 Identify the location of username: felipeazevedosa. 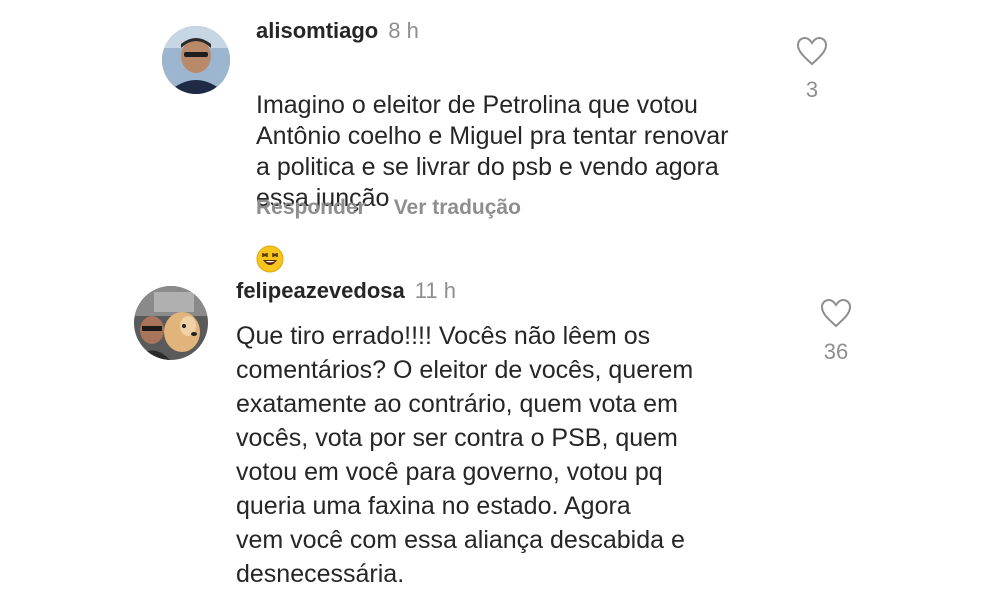
(320, 290).